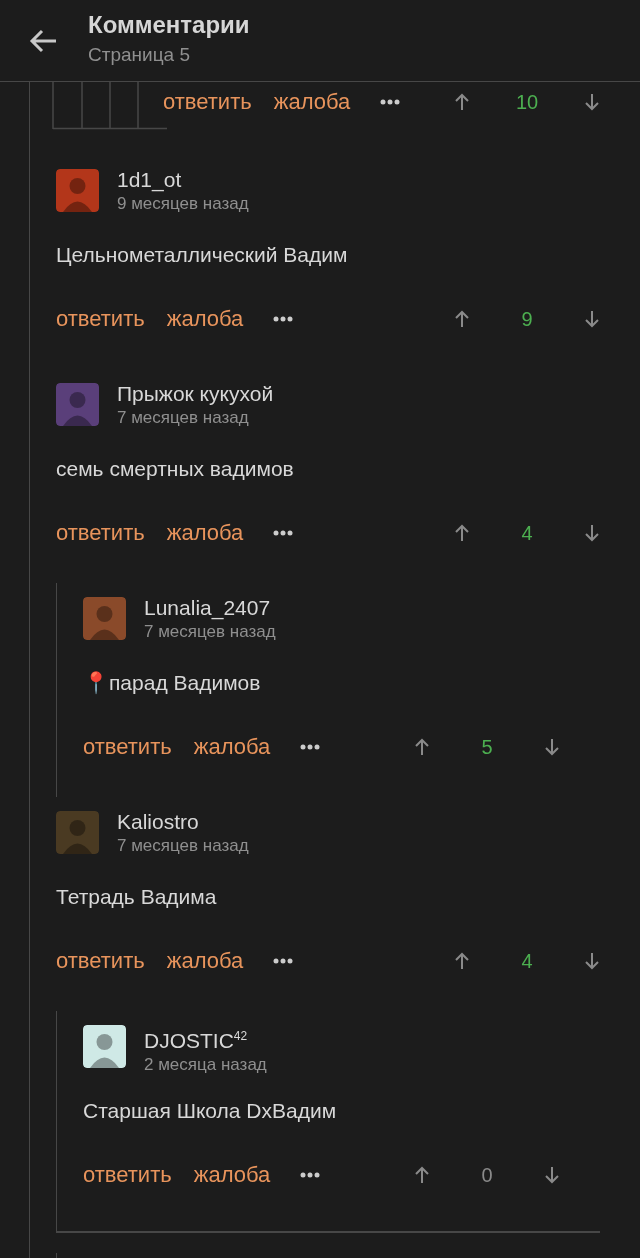 The image size is (640, 1258). I want to click on comment-text: семь смертных вадимов, so click(175, 469).